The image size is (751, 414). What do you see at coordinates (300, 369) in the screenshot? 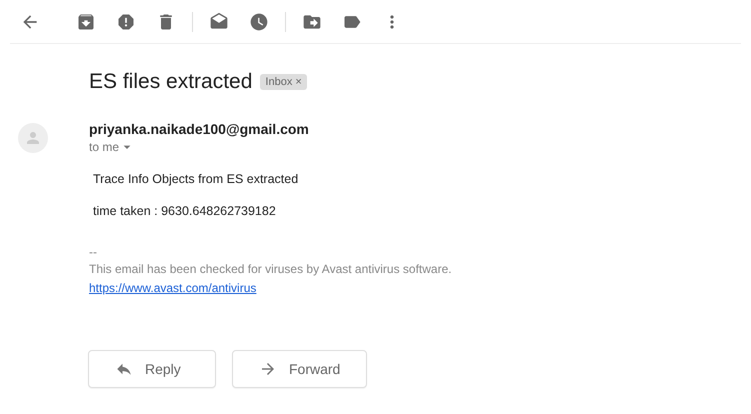
I see `forward-button: Forward` at bounding box center [300, 369].